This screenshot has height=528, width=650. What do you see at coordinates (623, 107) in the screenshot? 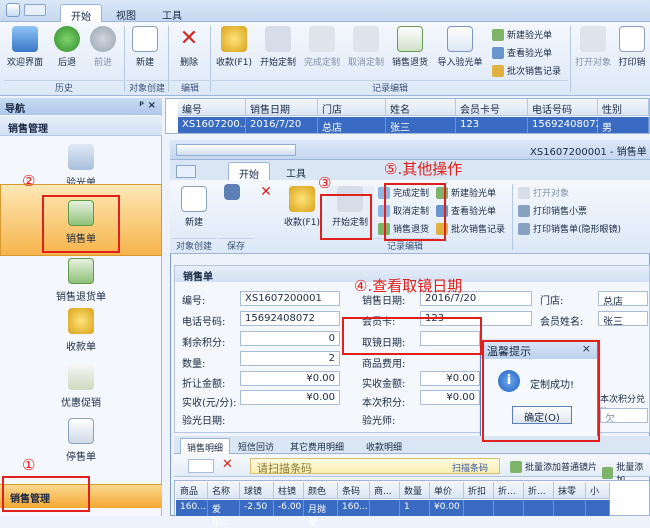
I see `col-header-gender: 性别` at bounding box center [623, 107].